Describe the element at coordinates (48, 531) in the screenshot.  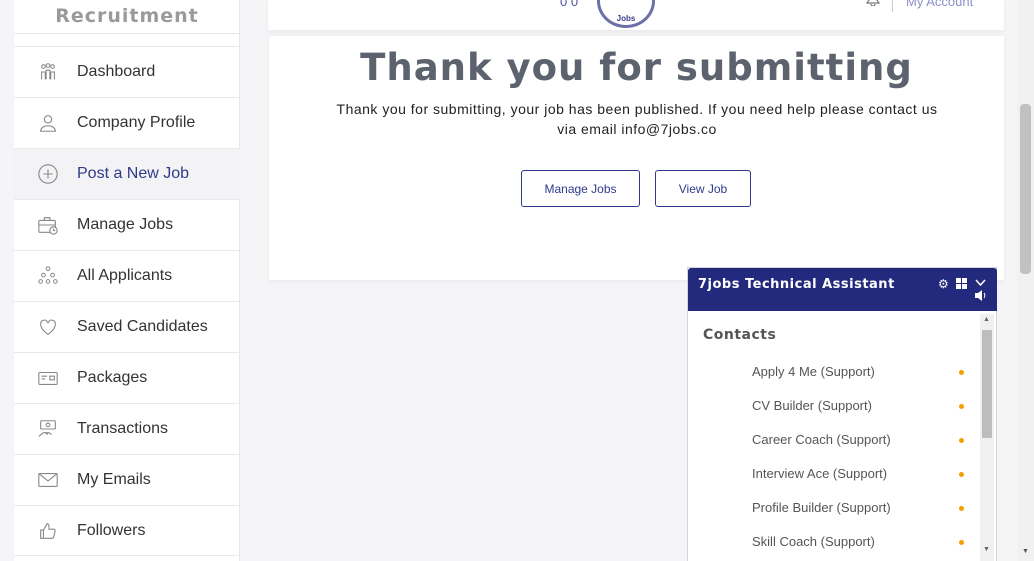
I see `thumbs-up-icon` at that location.